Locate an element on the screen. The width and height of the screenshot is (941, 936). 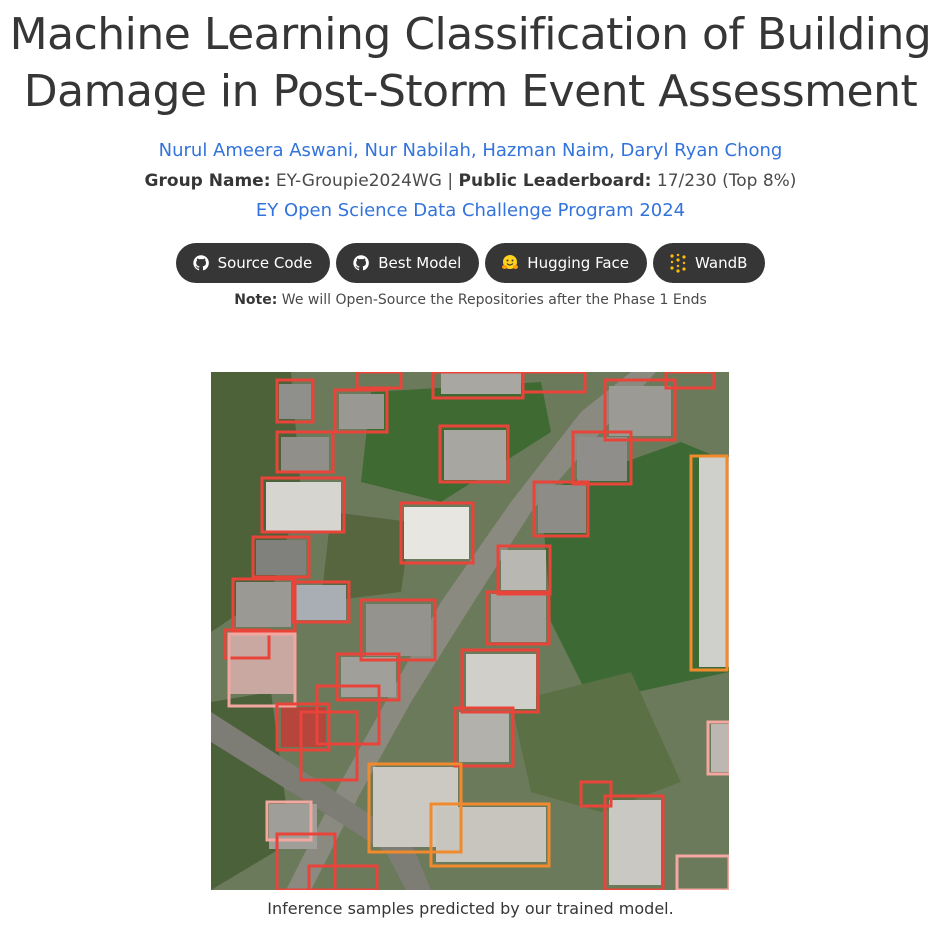
note-label: Note: is located at coordinates (256, 300).